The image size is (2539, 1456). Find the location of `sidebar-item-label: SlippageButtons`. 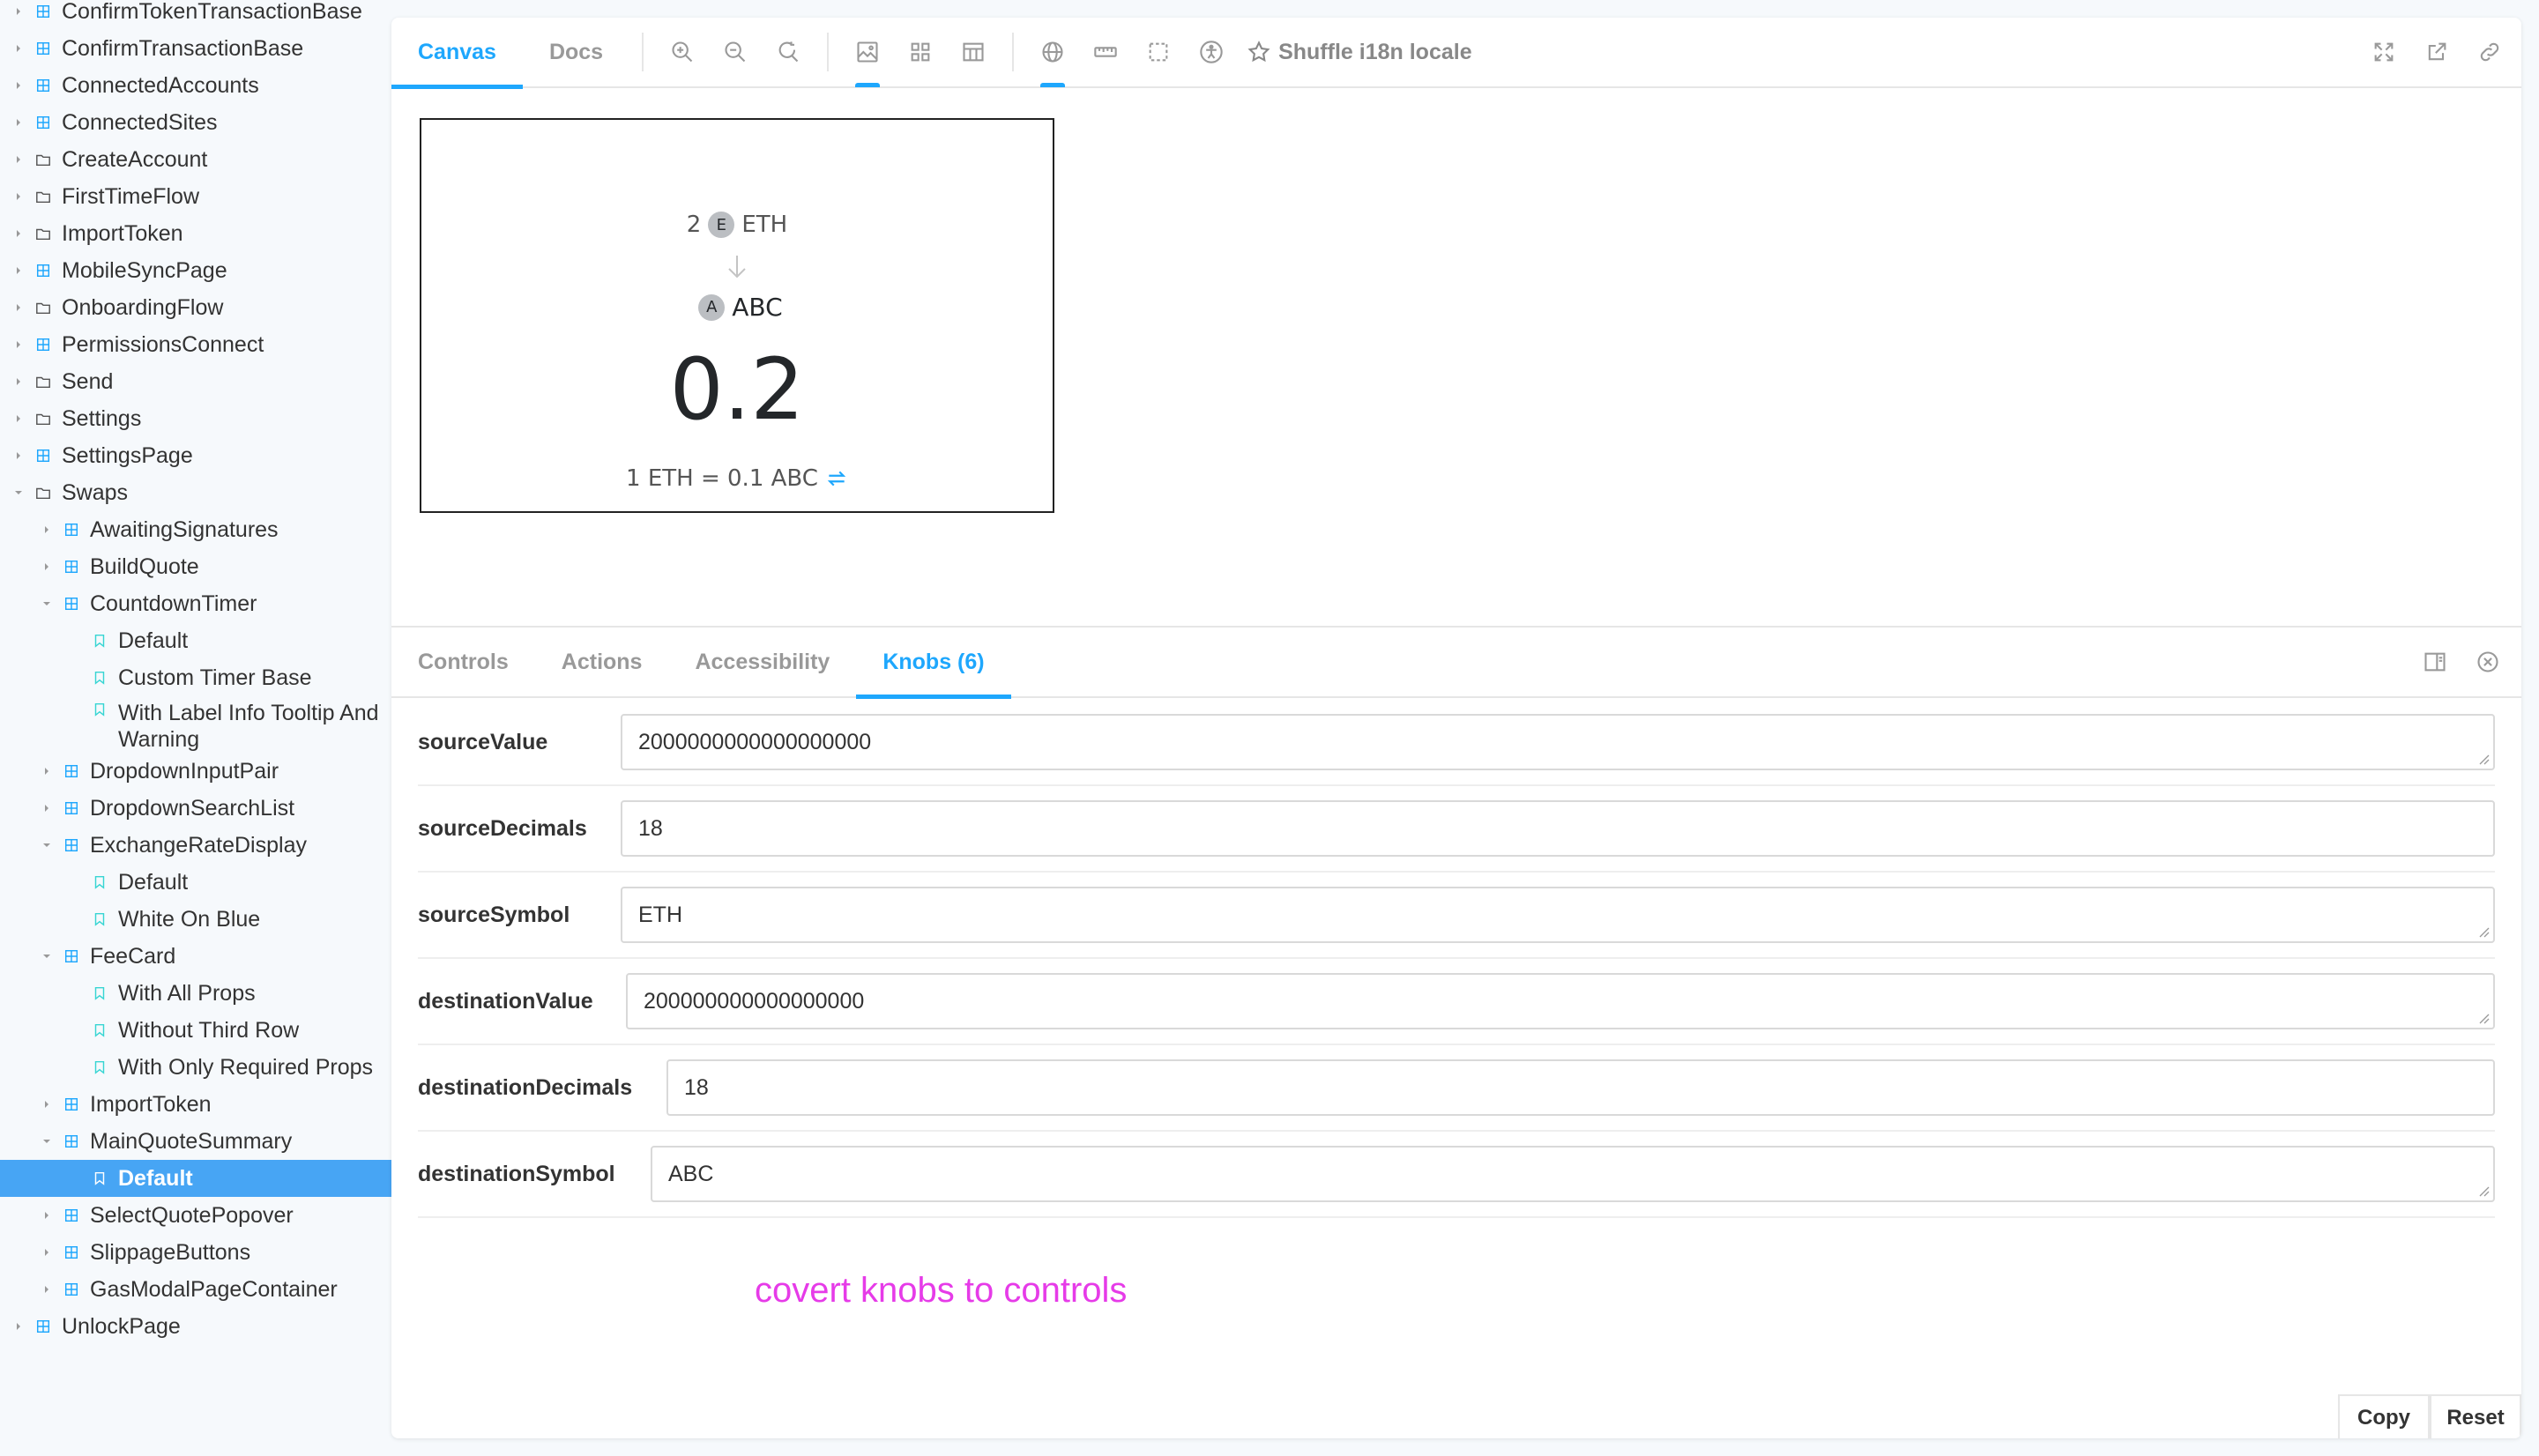

sidebar-item-label: SlippageButtons is located at coordinates (170, 1252).